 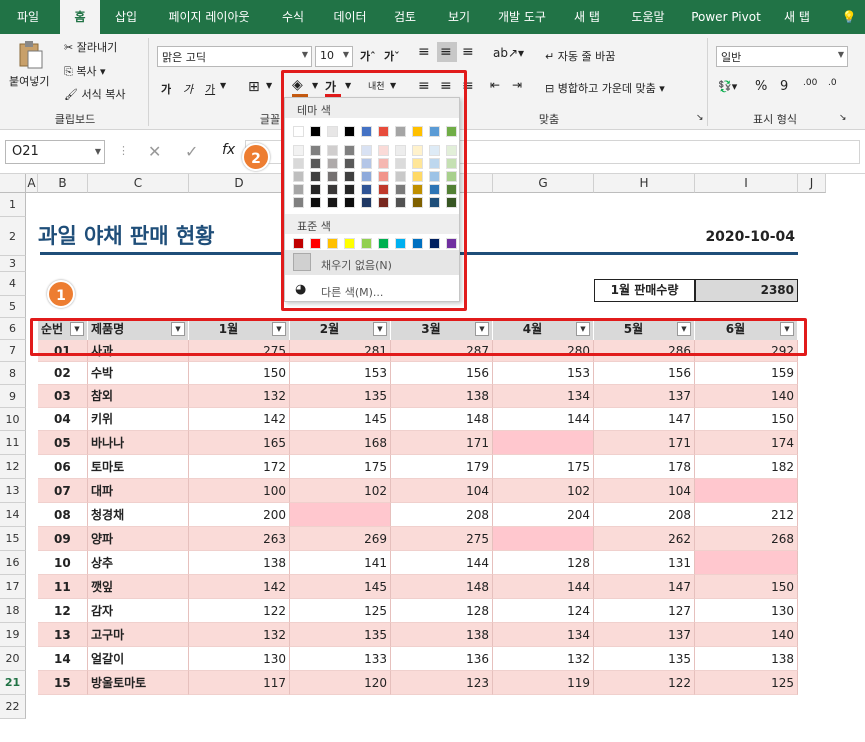 I want to click on sales-value: 200, so click(x=239, y=515).